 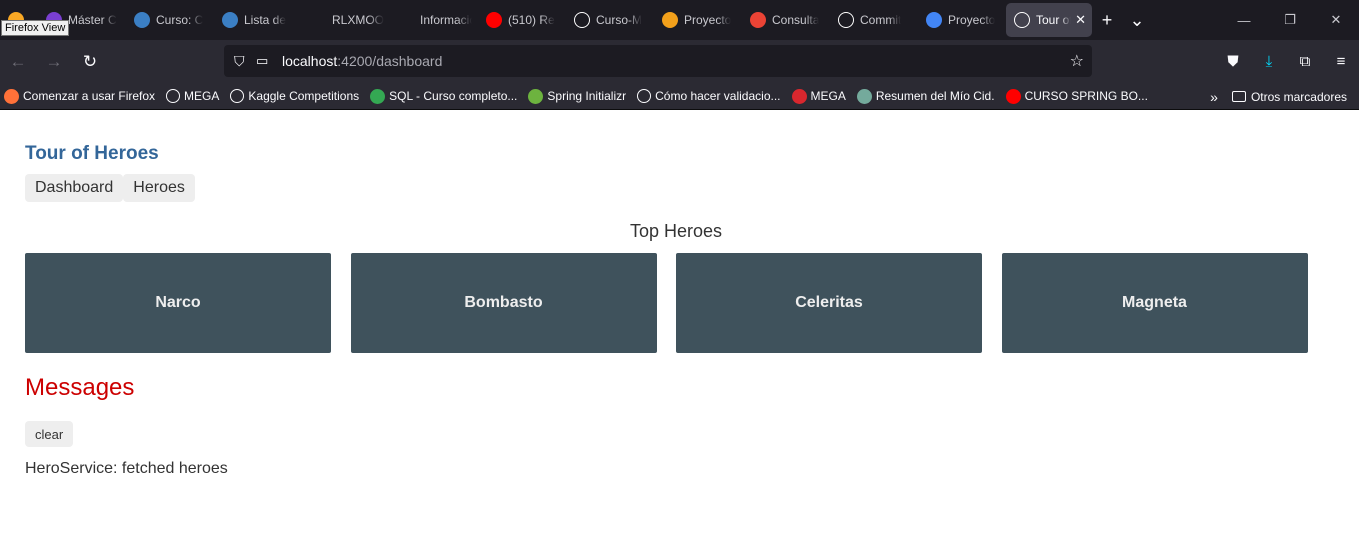 What do you see at coordinates (1305, 61) in the screenshot?
I see `extensions-icon: ⧉` at bounding box center [1305, 61].